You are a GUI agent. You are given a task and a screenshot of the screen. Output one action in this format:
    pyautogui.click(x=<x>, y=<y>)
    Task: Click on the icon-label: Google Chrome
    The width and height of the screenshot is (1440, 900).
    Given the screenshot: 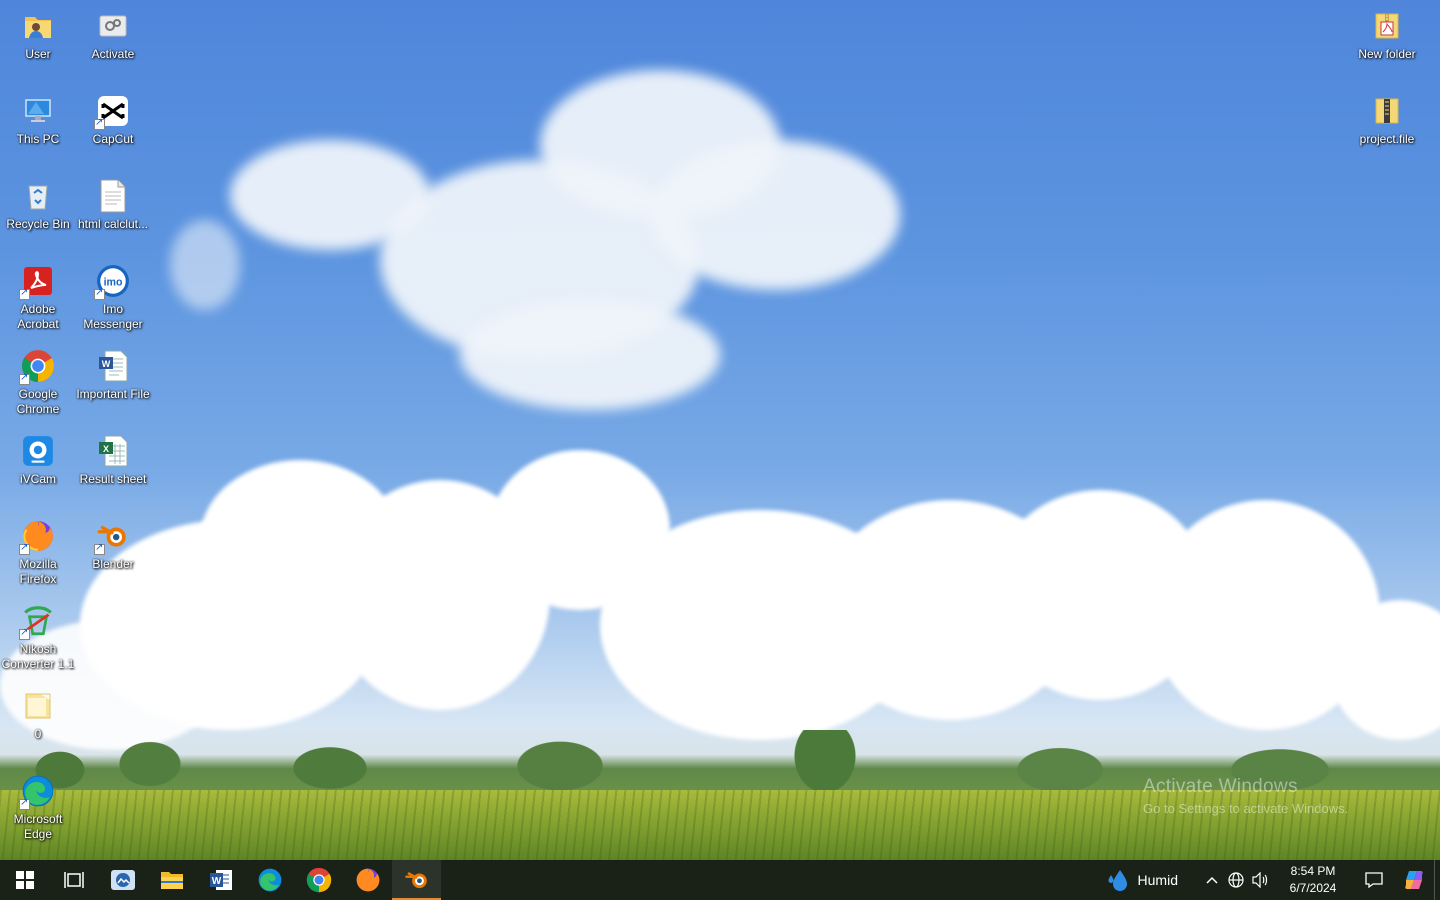 What is the action you would take?
    pyautogui.click(x=38, y=401)
    